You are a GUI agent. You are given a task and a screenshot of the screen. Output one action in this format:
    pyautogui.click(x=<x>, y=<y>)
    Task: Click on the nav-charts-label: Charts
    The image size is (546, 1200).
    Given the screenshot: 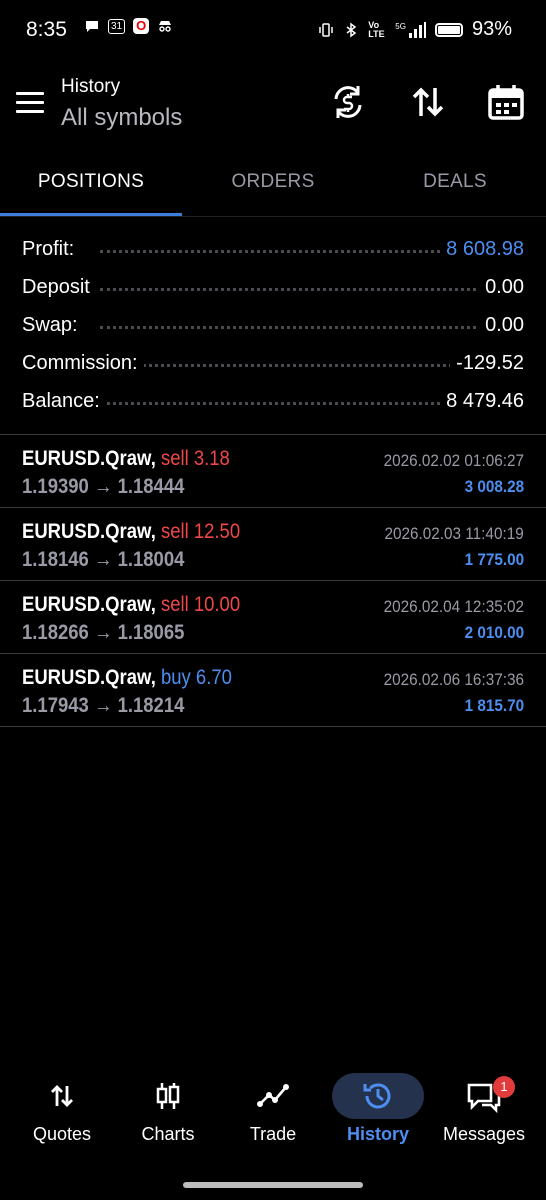 What is the action you would take?
    pyautogui.click(x=168, y=1134)
    